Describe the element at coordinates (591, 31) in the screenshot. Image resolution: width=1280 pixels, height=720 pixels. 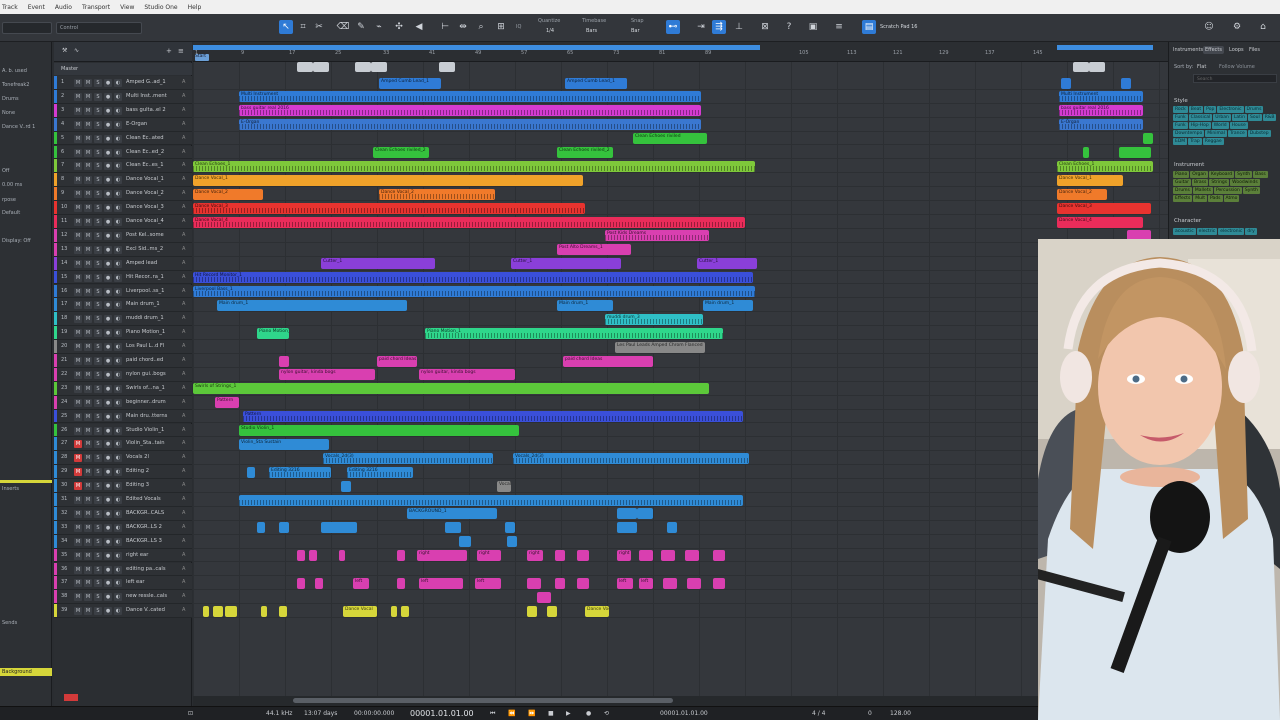
I see `timebase-value: Bars` at that location.